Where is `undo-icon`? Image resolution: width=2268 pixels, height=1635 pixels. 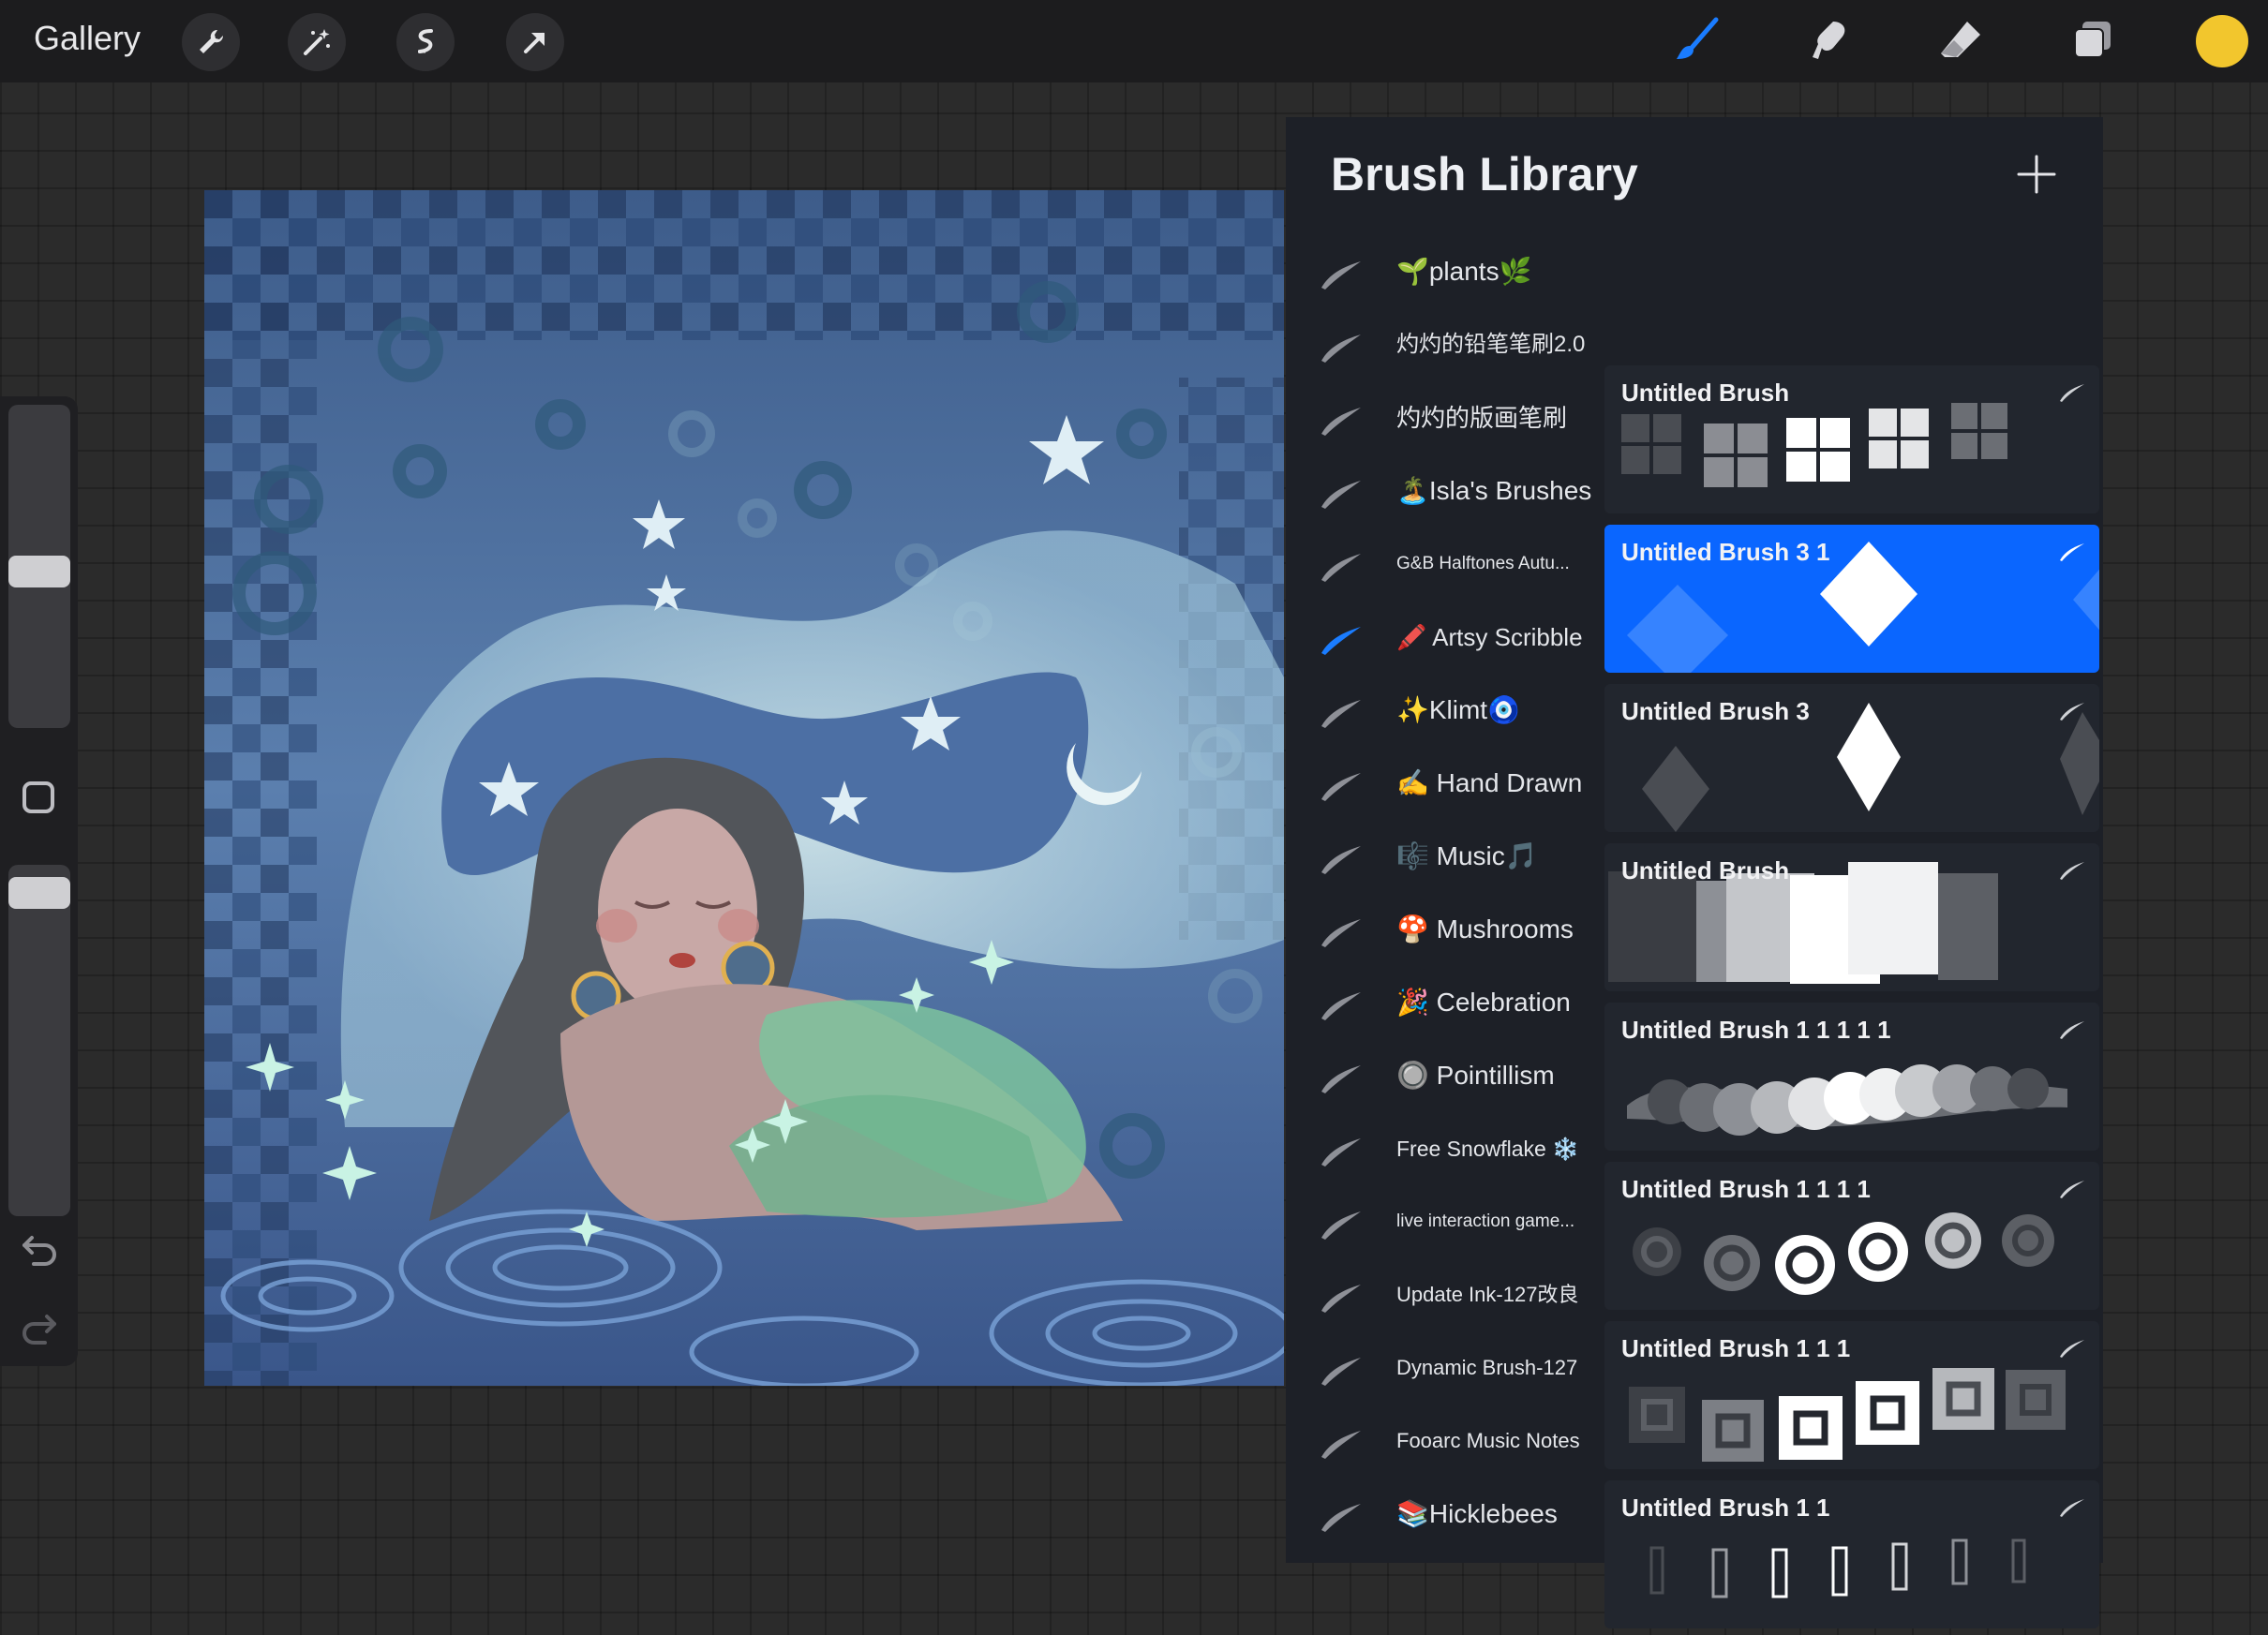
undo-icon is located at coordinates (40, 1247).